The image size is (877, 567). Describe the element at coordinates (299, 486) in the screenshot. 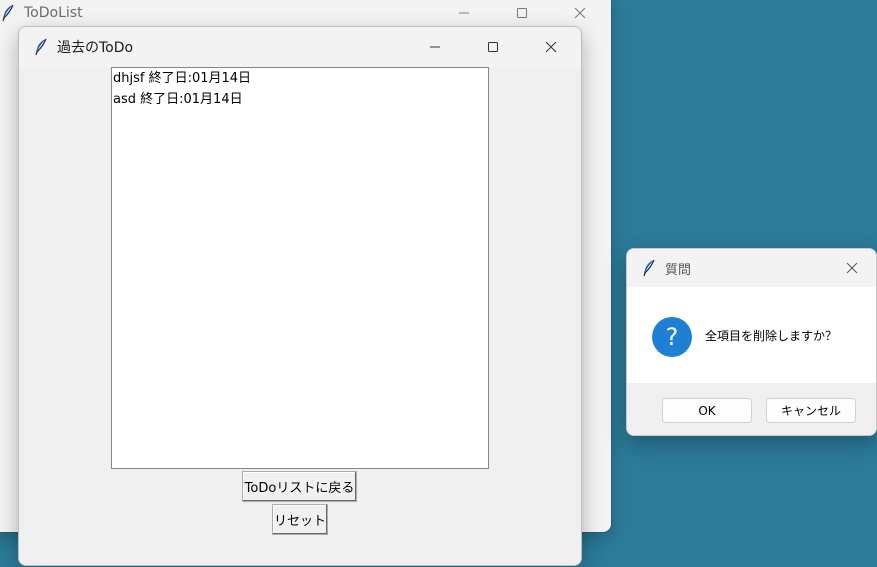

I see `back-to-todolist-button: ToDoリストに戻る` at that location.